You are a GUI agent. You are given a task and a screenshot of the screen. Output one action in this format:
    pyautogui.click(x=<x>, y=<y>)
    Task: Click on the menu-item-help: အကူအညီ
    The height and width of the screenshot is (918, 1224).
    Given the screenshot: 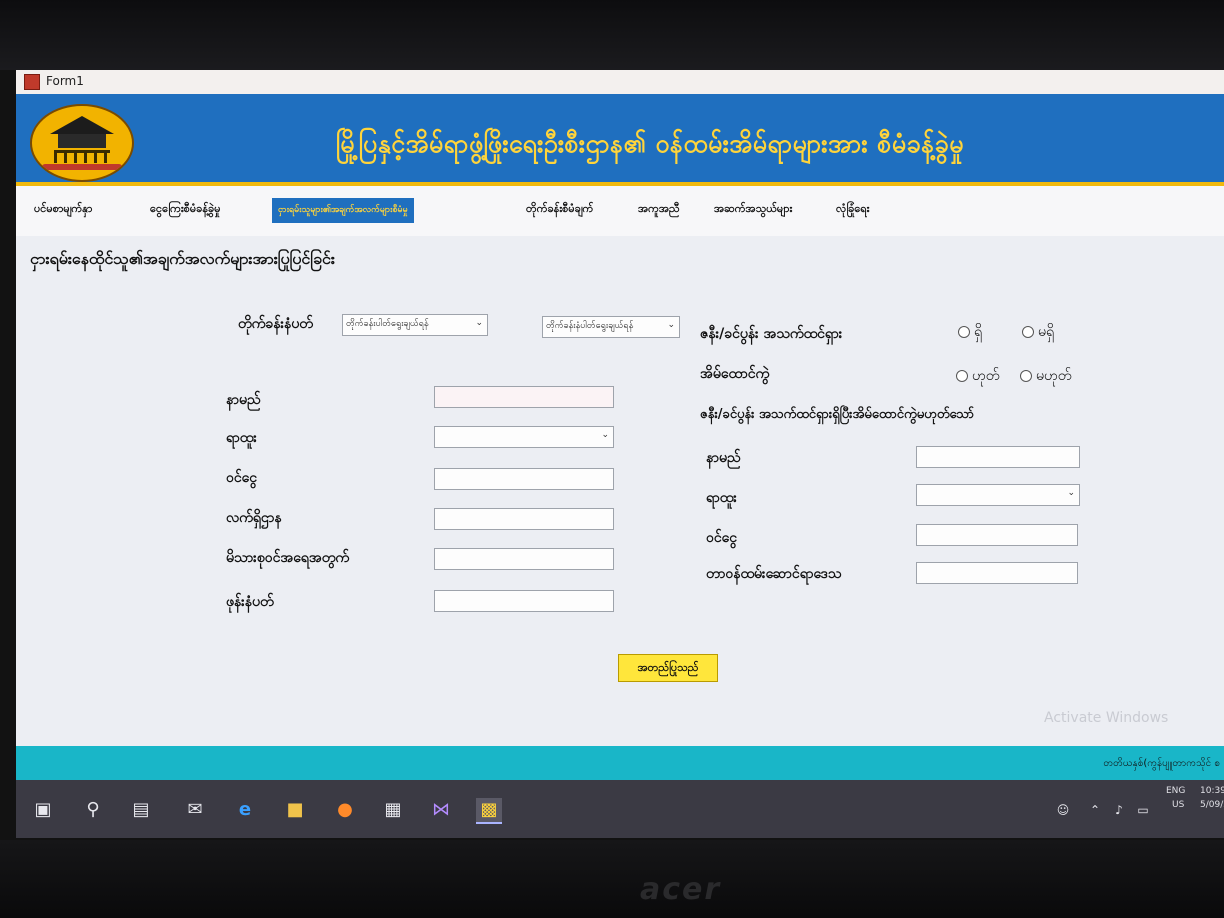 What is the action you would take?
    pyautogui.click(x=659, y=210)
    